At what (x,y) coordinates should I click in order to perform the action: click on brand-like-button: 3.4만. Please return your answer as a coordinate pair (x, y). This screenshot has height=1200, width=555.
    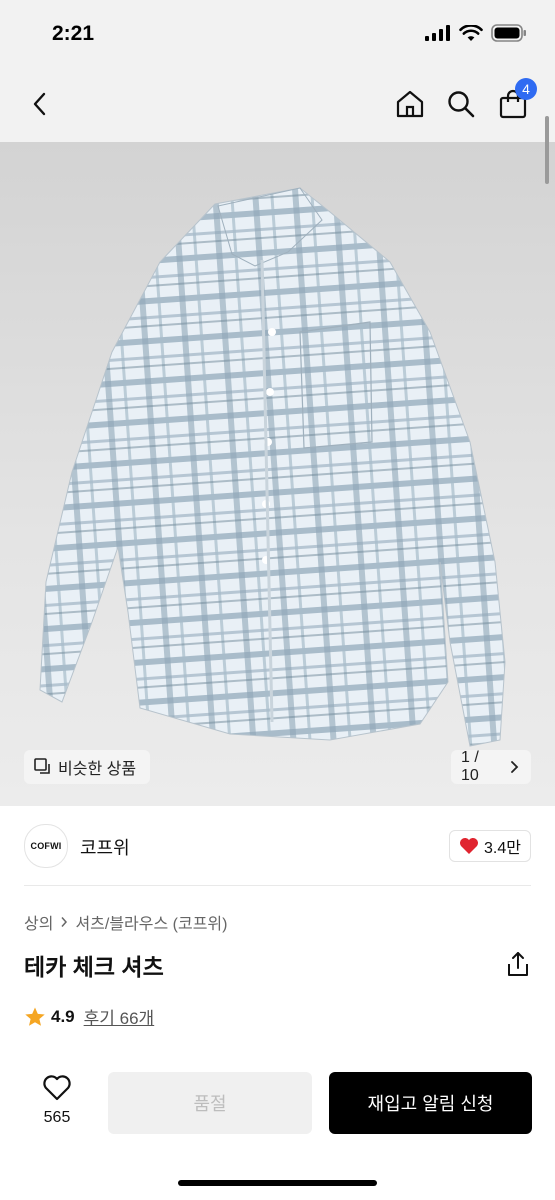
    Looking at the image, I should click on (490, 846).